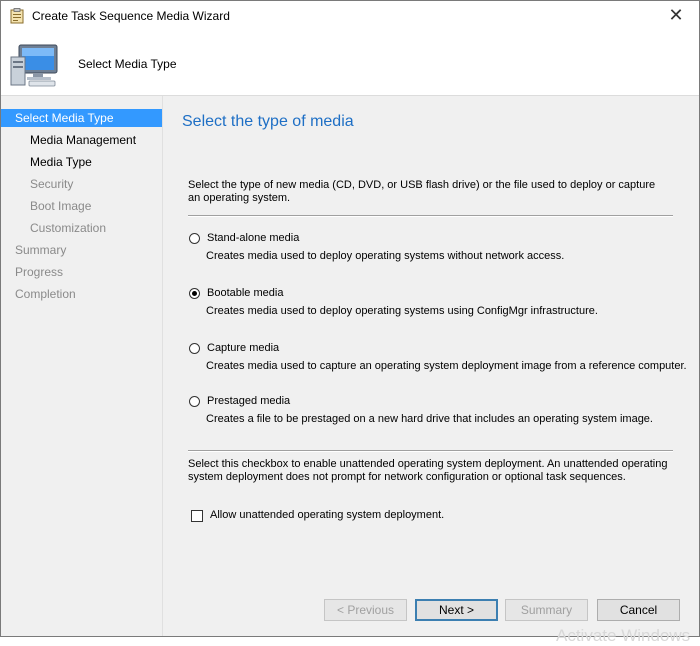  Describe the element at coordinates (194, 348) in the screenshot. I see `capture-media-radio` at that location.